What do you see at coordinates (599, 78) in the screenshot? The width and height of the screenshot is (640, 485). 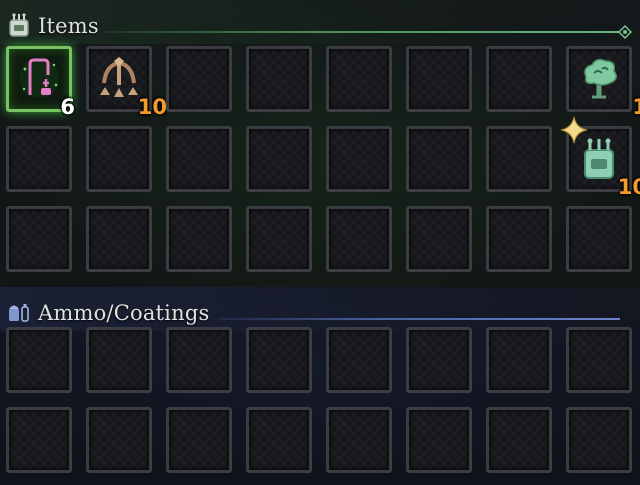 I see `green-tree-item-icon` at bounding box center [599, 78].